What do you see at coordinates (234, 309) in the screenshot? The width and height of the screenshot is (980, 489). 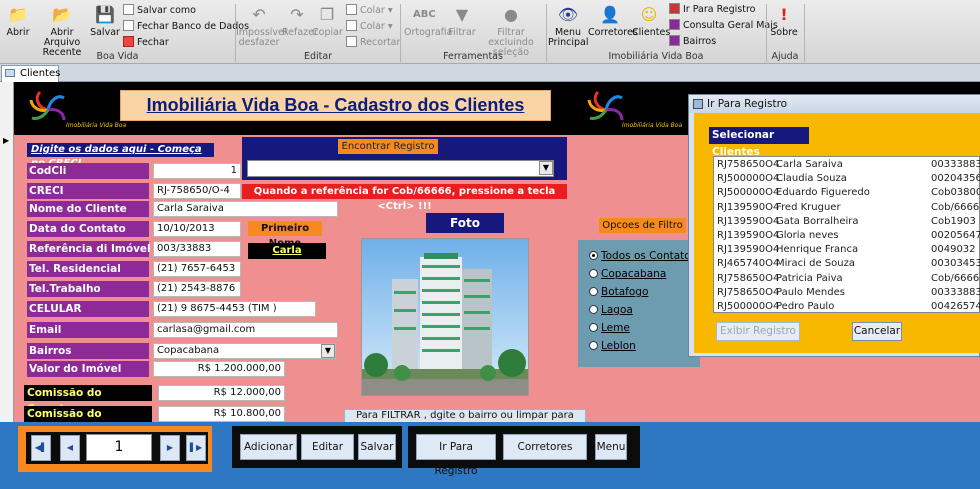 I see `celular-field: (21) 9 8675-4453 (TIM )` at bounding box center [234, 309].